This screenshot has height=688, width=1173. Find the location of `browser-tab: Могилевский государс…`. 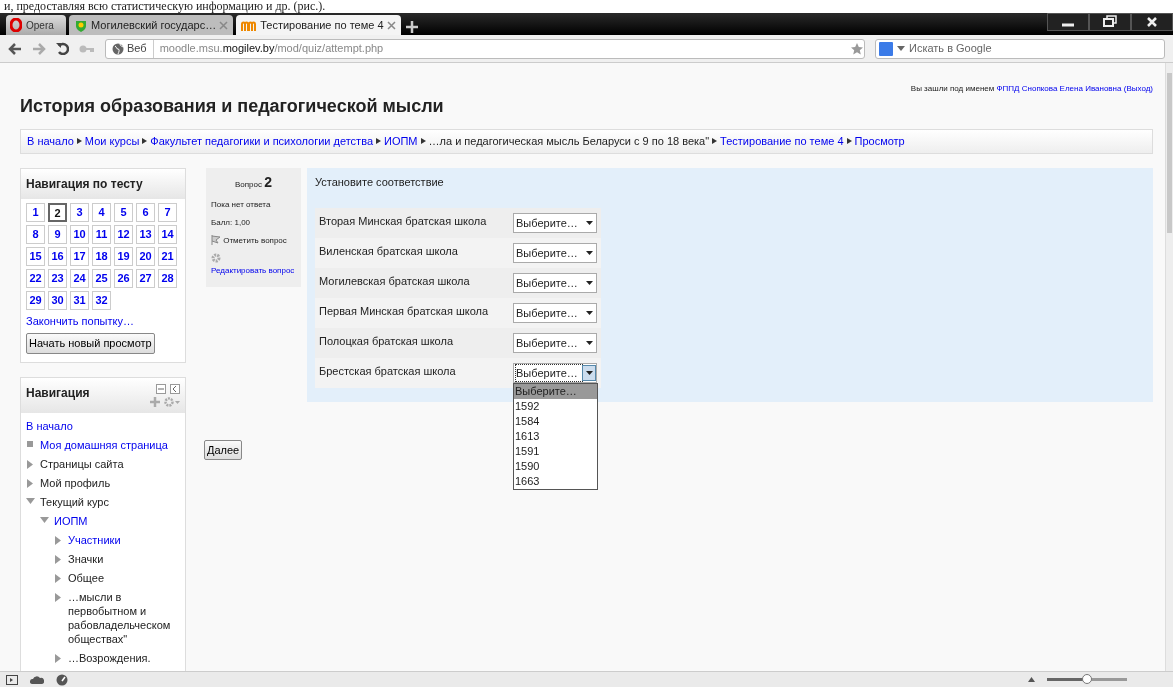

browser-tab: Могилевский государс… is located at coordinates (151, 25).